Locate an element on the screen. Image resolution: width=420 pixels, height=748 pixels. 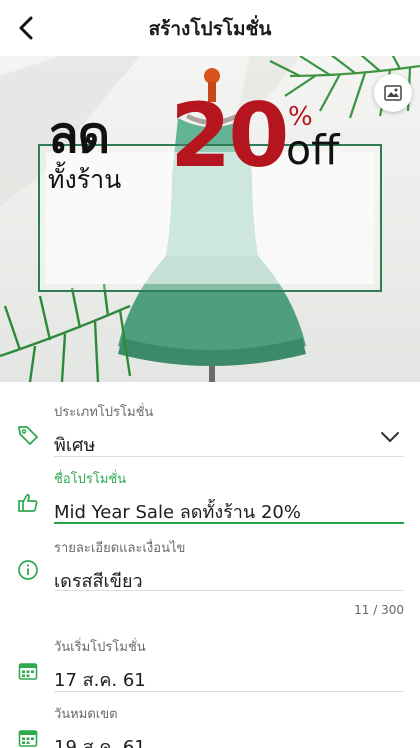
start-date-underline is located at coordinates (229, 691).